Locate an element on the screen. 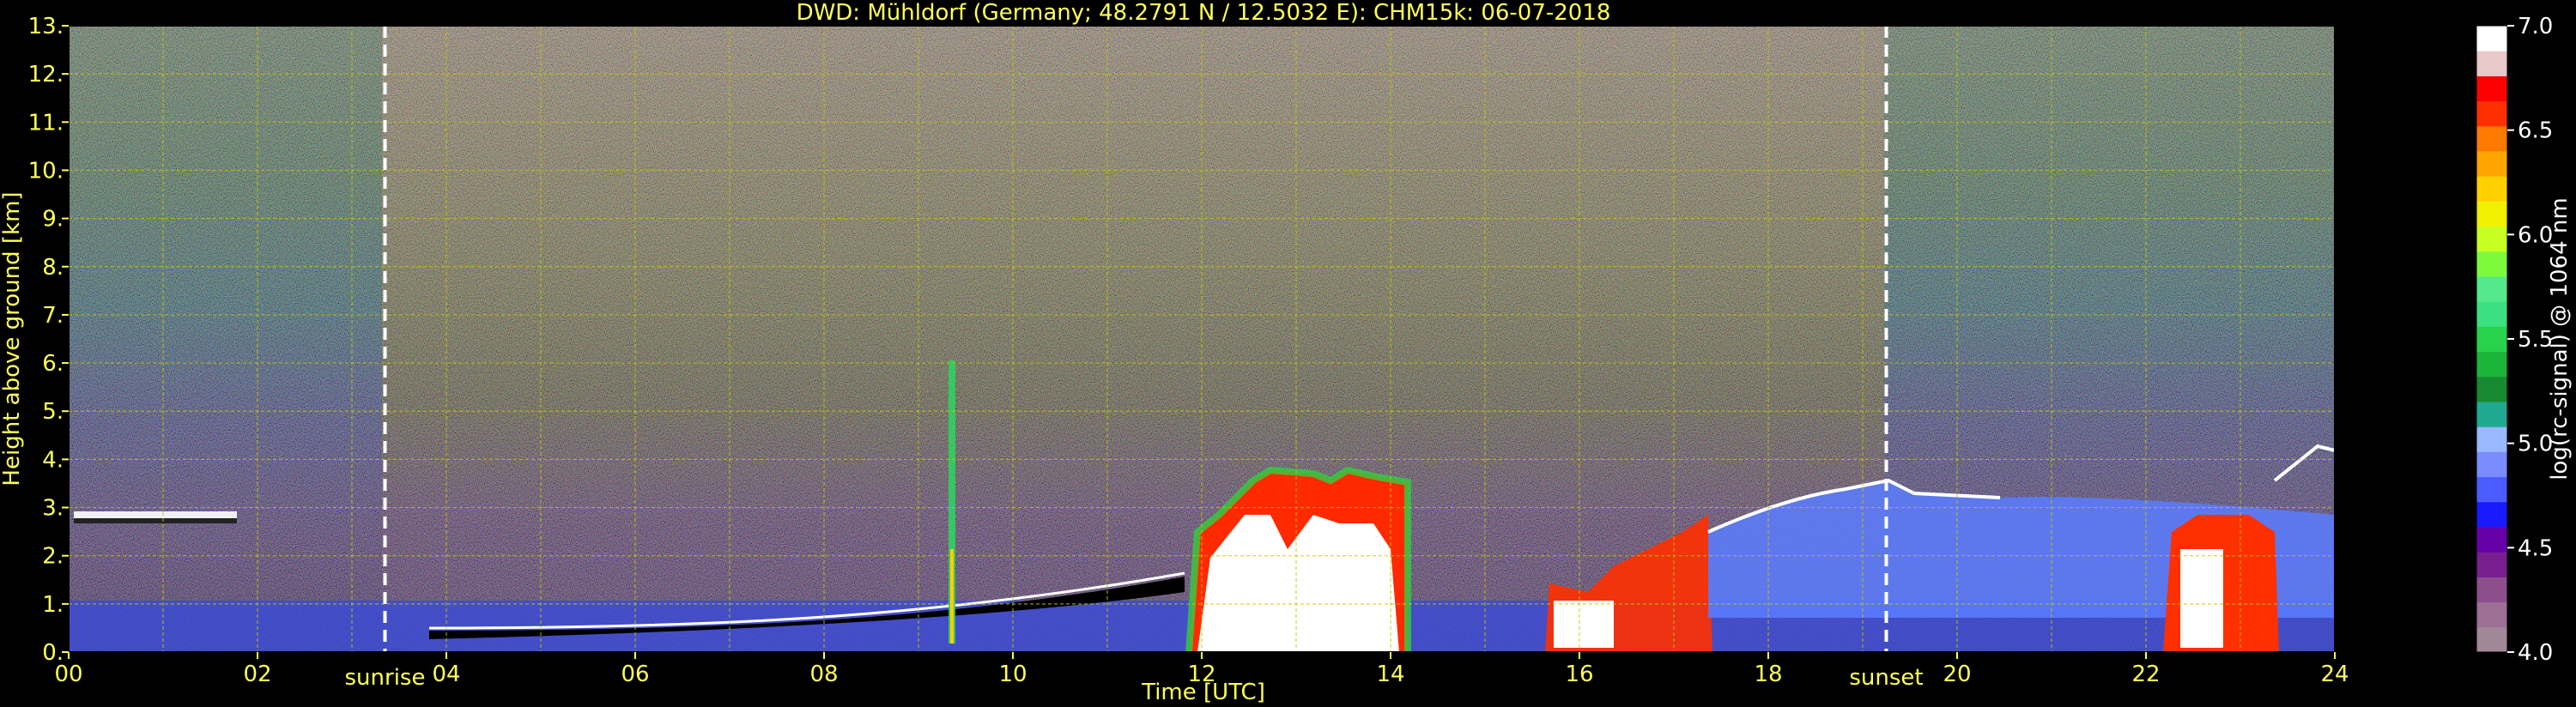 The image size is (2576, 707). y-tick-label: 5. is located at coordinates (53, 412).